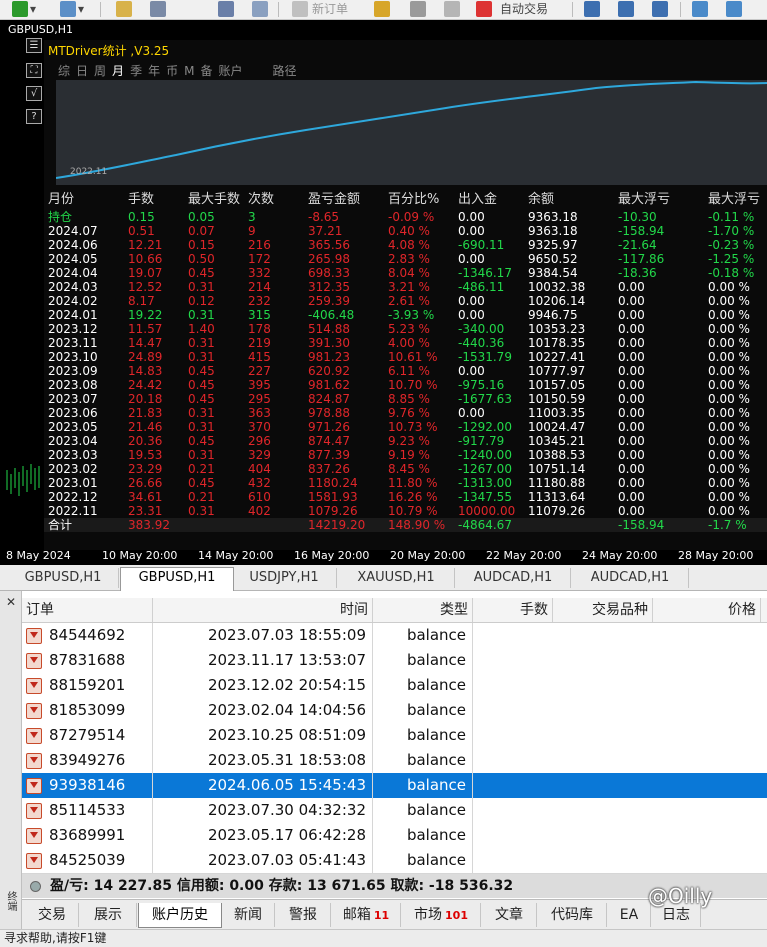  I want to click on terminal-tab: 账户历史, so click(180, 915).